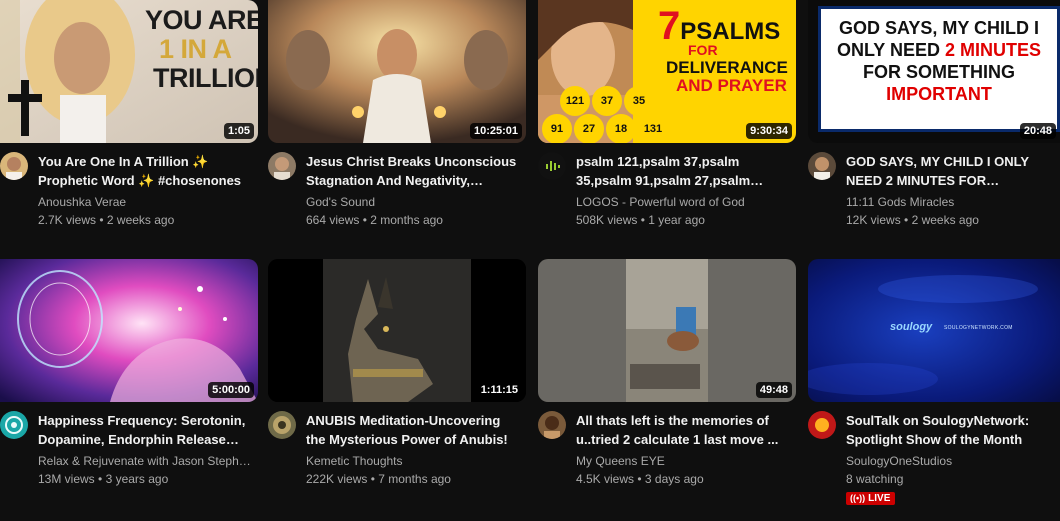  I want to click on video-thumbnail: 1:11:15, so click(397, 330).